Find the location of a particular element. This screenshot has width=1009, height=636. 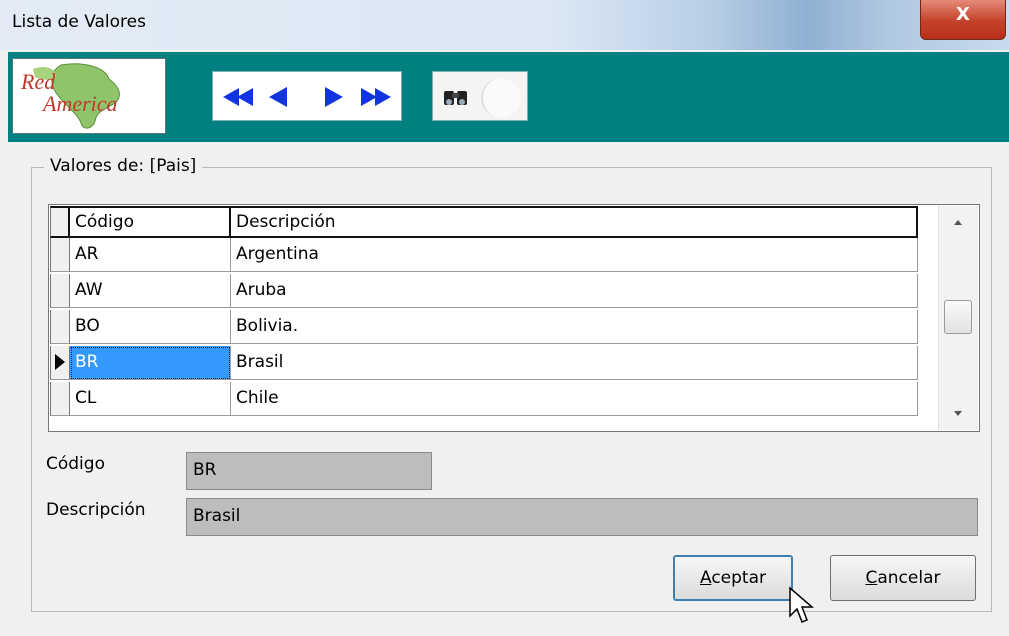

row-selector-current is located at coordinates (60, 363).